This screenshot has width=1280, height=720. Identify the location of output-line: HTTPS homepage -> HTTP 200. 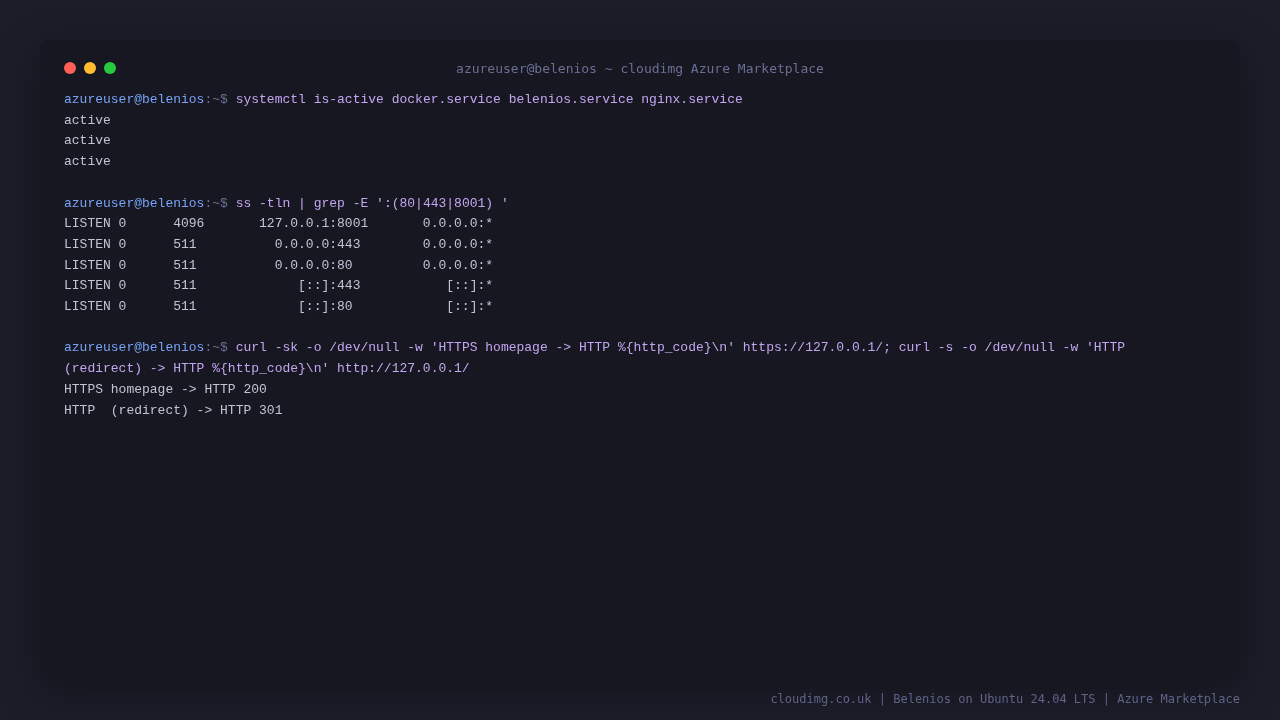
(166, 389).